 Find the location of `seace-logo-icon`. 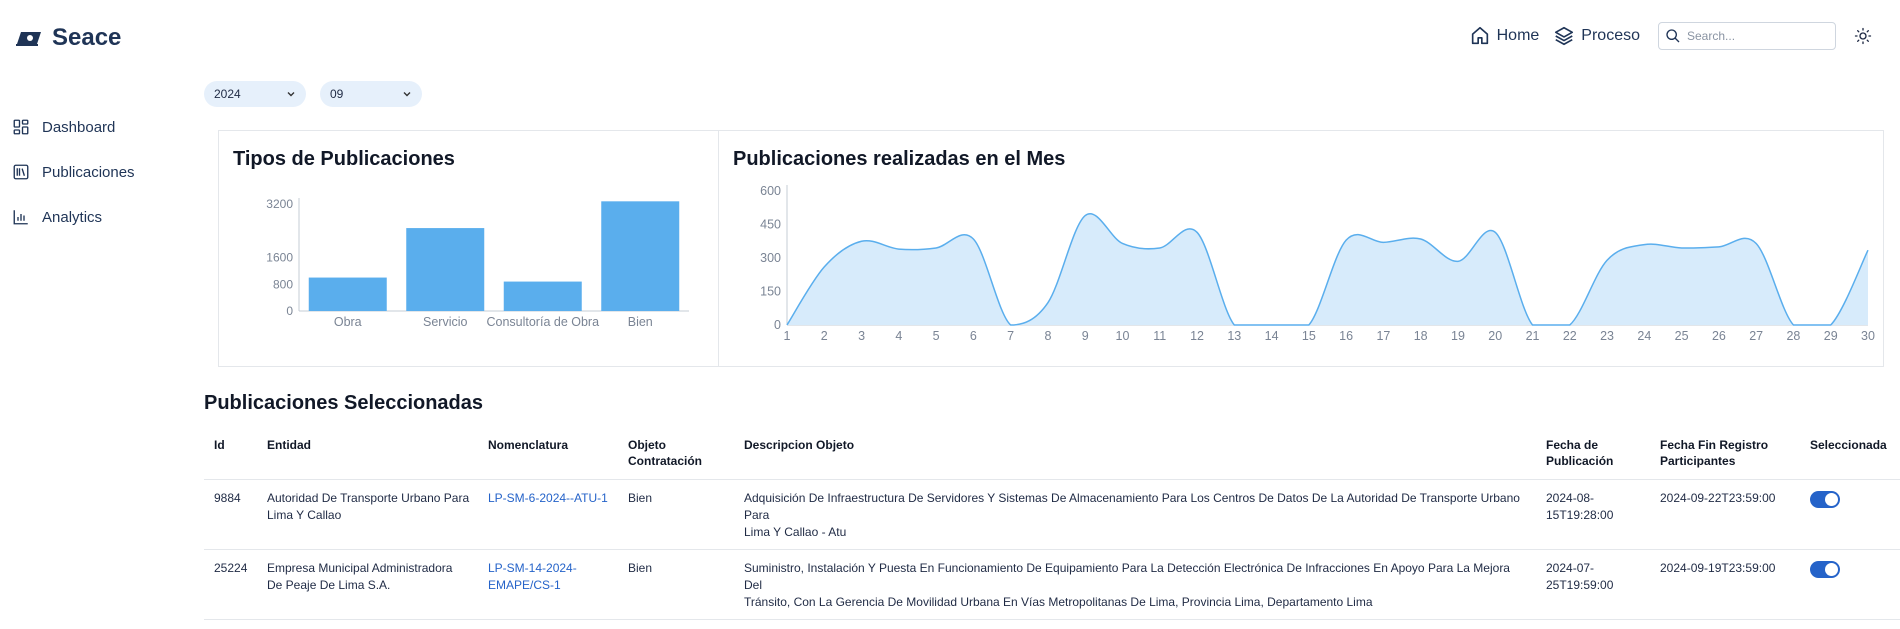

seace-logo-icon is located at coordinates (28, 39).